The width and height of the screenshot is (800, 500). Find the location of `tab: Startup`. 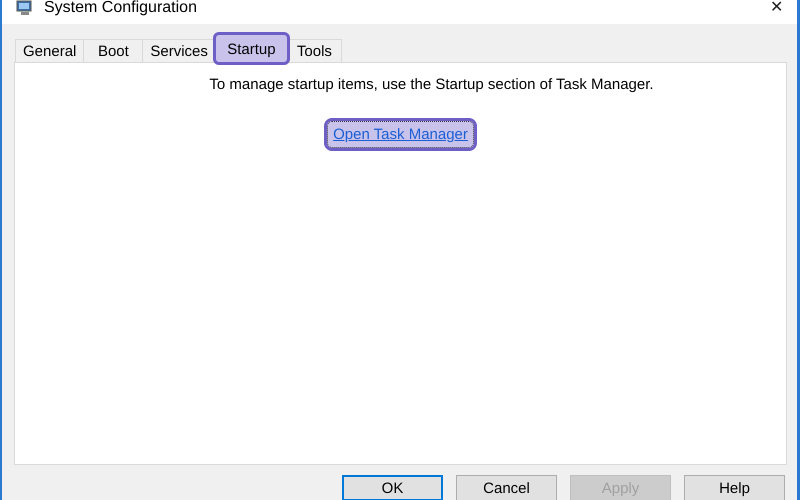

tab: Startup is located at coordinates (251, 48).